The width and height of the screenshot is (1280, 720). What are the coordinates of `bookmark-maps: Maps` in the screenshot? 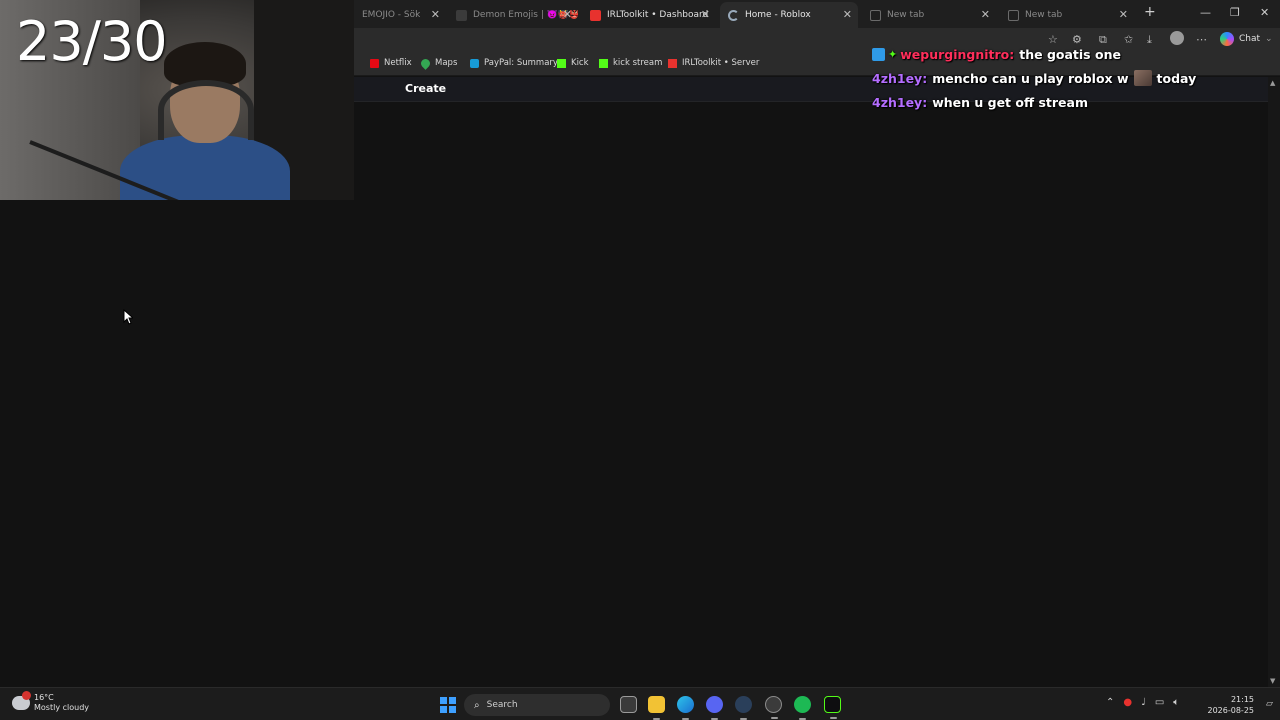 It's located at (438, 63).